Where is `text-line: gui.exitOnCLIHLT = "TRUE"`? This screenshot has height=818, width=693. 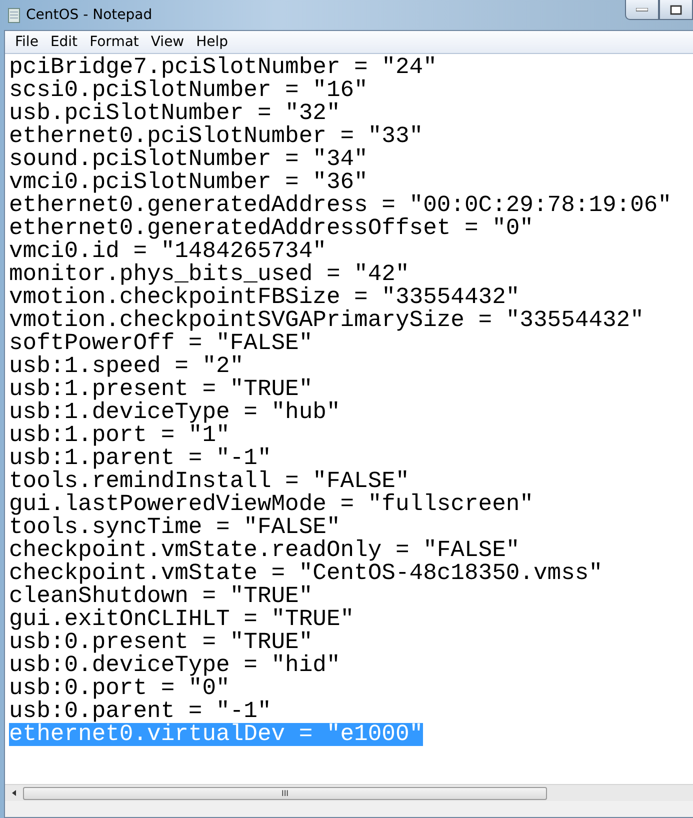
text-line: gui.exitOnCLIHLT = "TRUE" is located at coordinates (181, 619).